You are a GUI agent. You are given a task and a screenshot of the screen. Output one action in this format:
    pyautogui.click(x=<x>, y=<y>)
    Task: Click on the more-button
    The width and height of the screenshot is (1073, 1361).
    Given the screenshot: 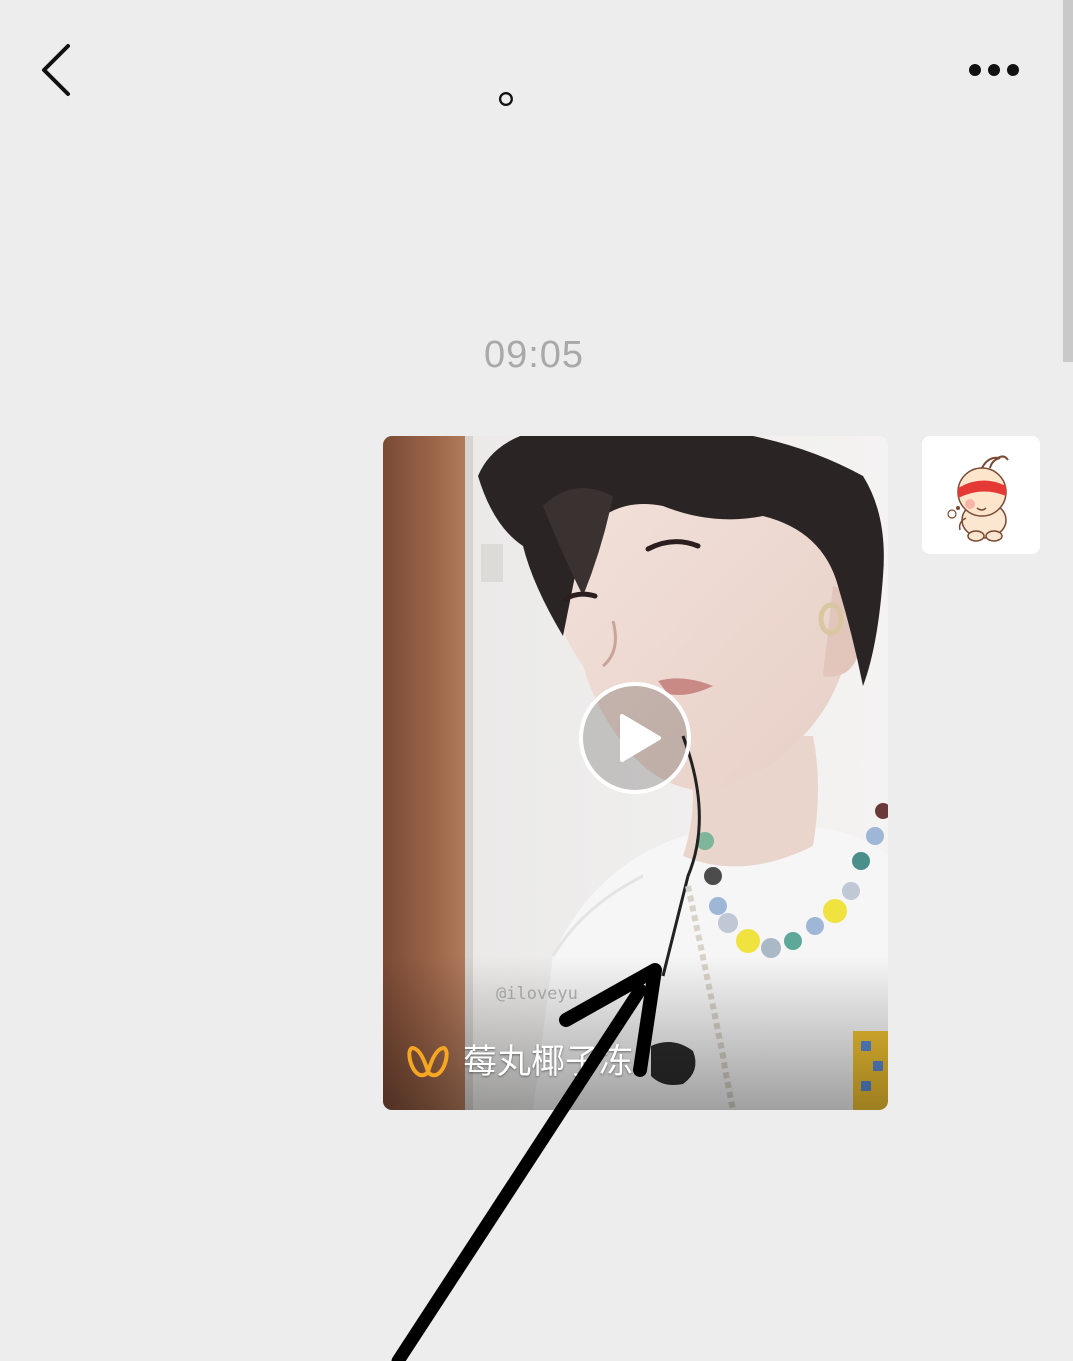 What is the action you would take?
    pyautogui.click(x=995, y=70)
    